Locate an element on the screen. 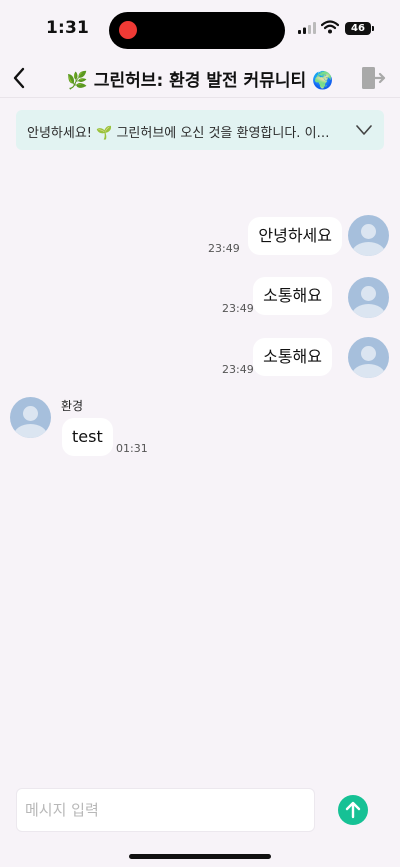 This screenshot has height=867, width=400. status-bar: 1:31 46 is located at coordinates (200, 29).